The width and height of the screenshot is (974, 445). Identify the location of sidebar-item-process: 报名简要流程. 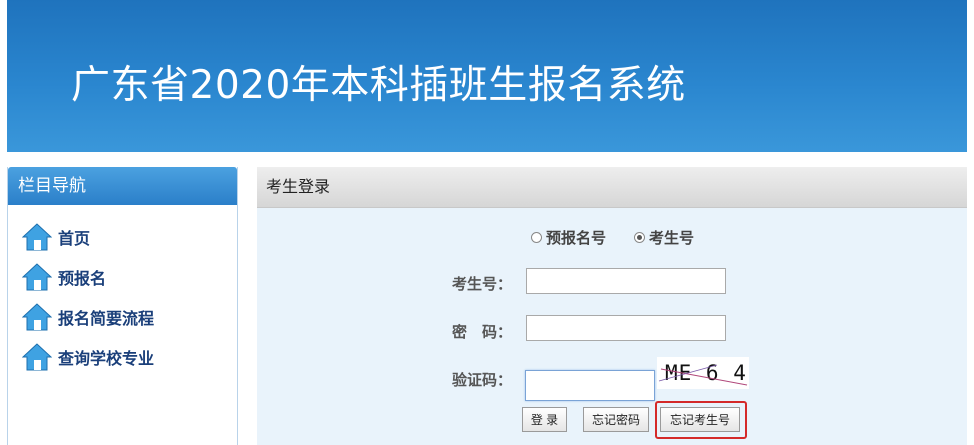
(88, 317).